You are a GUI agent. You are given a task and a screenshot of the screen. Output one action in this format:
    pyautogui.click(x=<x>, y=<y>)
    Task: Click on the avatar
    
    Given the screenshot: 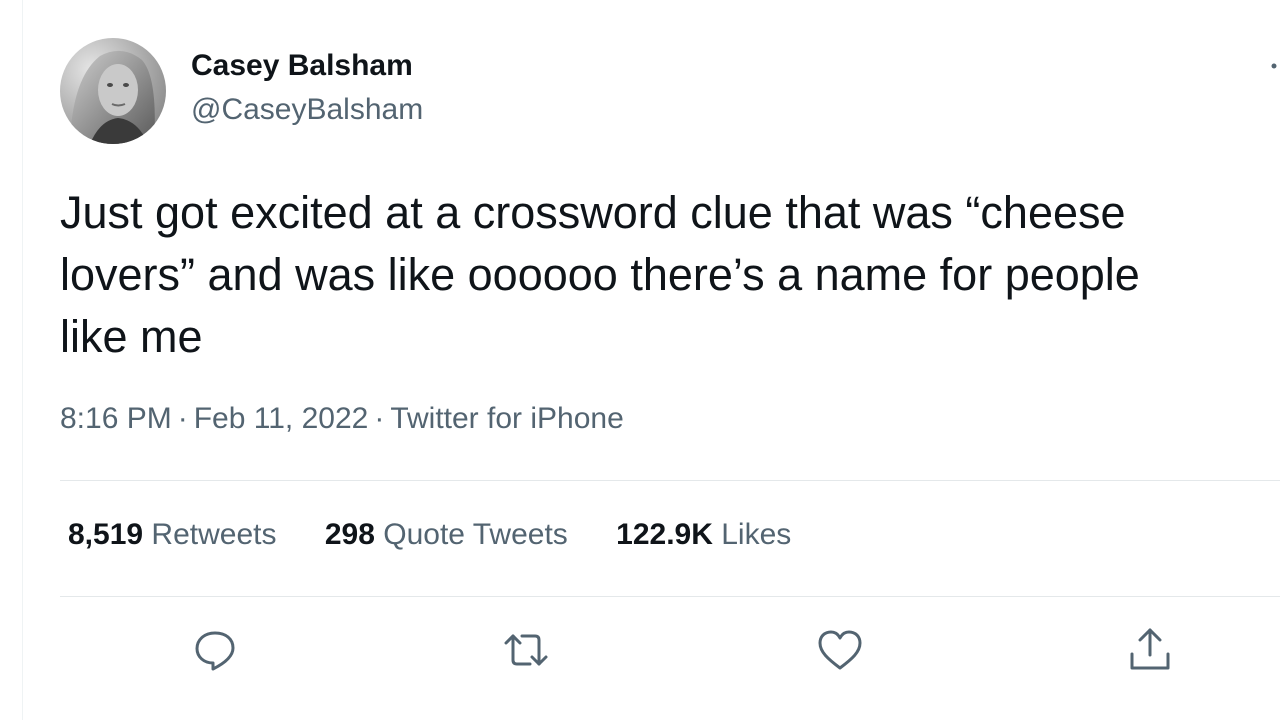 What is the action you would take?
    pyautogui.click(x=113, y=91)
    